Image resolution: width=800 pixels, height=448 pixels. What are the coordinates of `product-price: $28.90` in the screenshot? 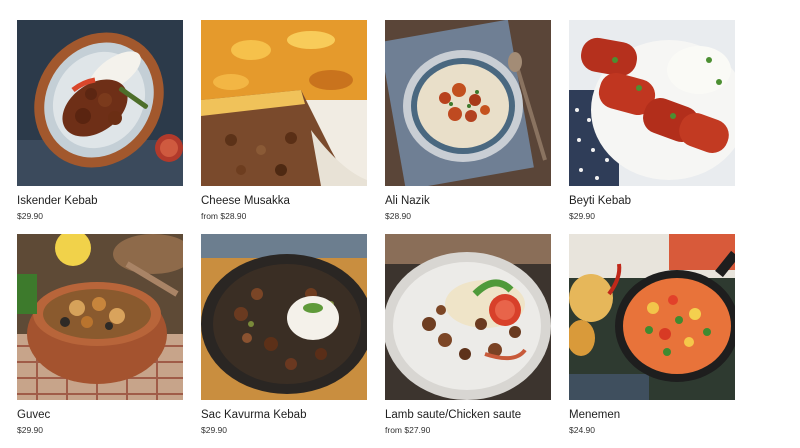 It's located at (398, 216).